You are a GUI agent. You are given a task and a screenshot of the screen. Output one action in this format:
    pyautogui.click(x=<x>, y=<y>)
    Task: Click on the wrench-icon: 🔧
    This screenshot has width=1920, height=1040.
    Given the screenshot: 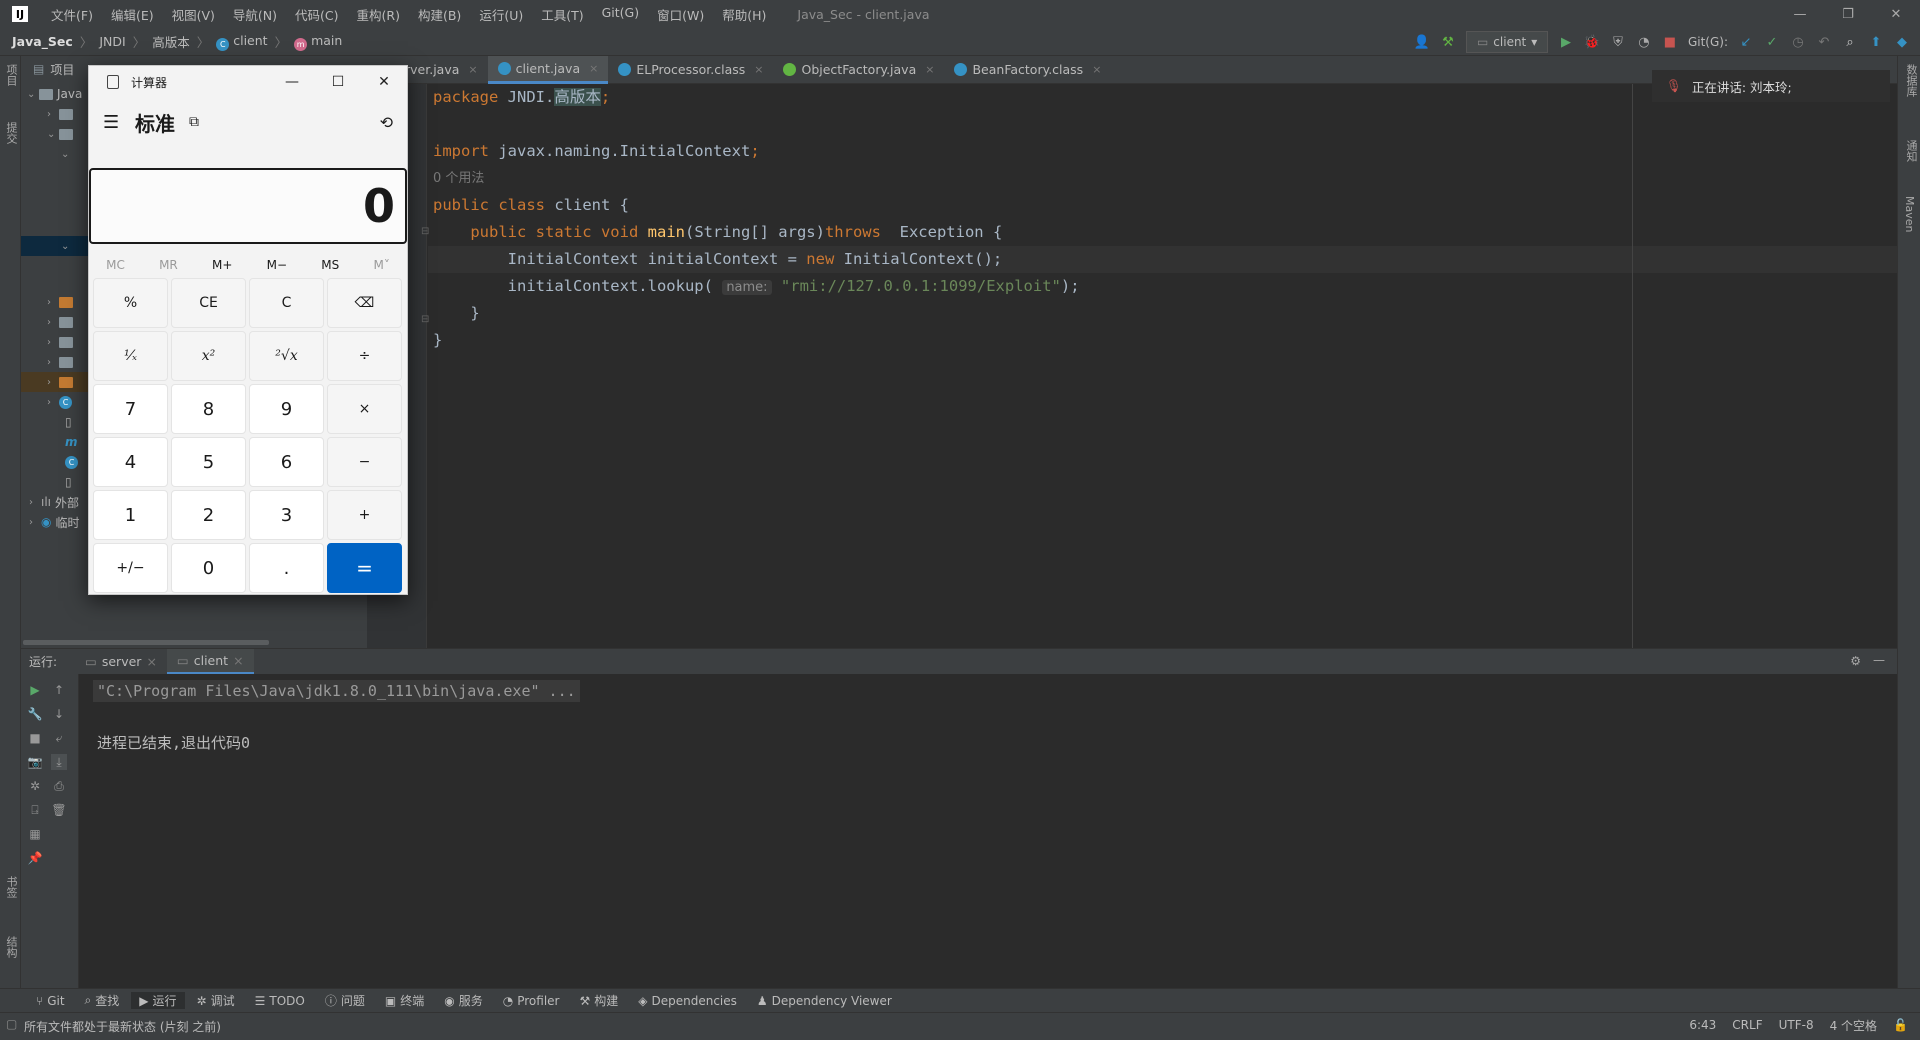 What is the action you would take?
    pyautogui.click(x=35, y=714)
    